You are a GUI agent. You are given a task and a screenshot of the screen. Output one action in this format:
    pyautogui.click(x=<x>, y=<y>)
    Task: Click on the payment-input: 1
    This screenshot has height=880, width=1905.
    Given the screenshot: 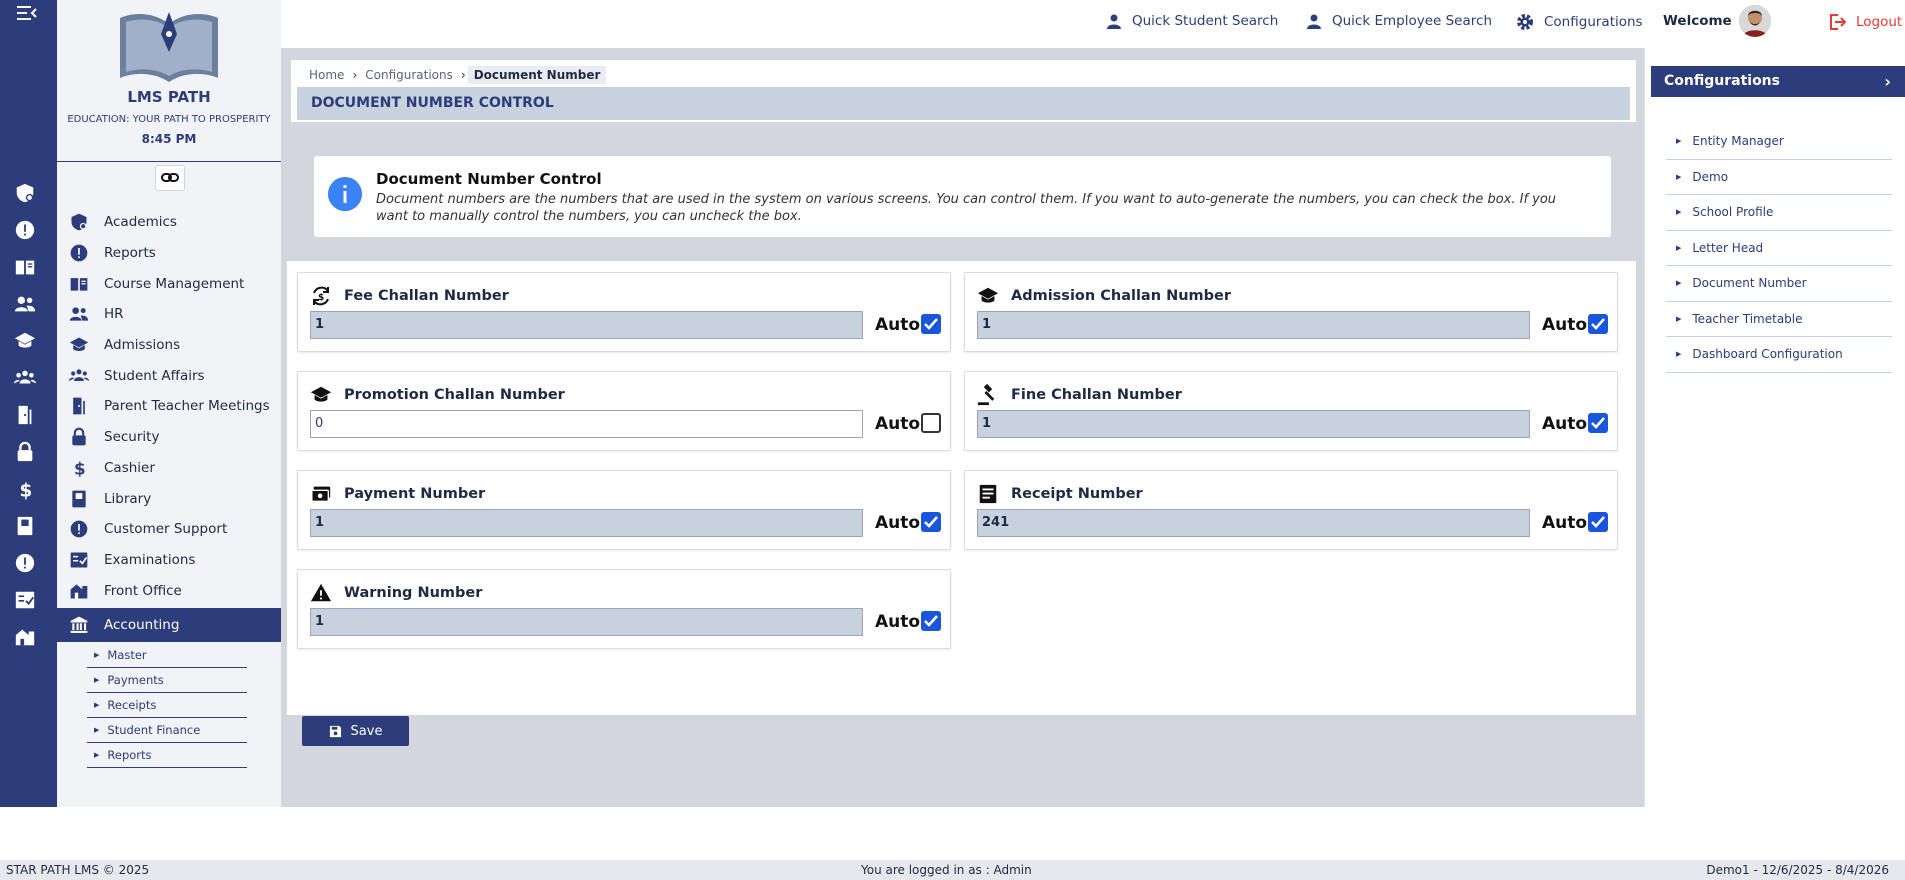 What is the action you would take?
    pyautogui.click(x=586, y=523)
    